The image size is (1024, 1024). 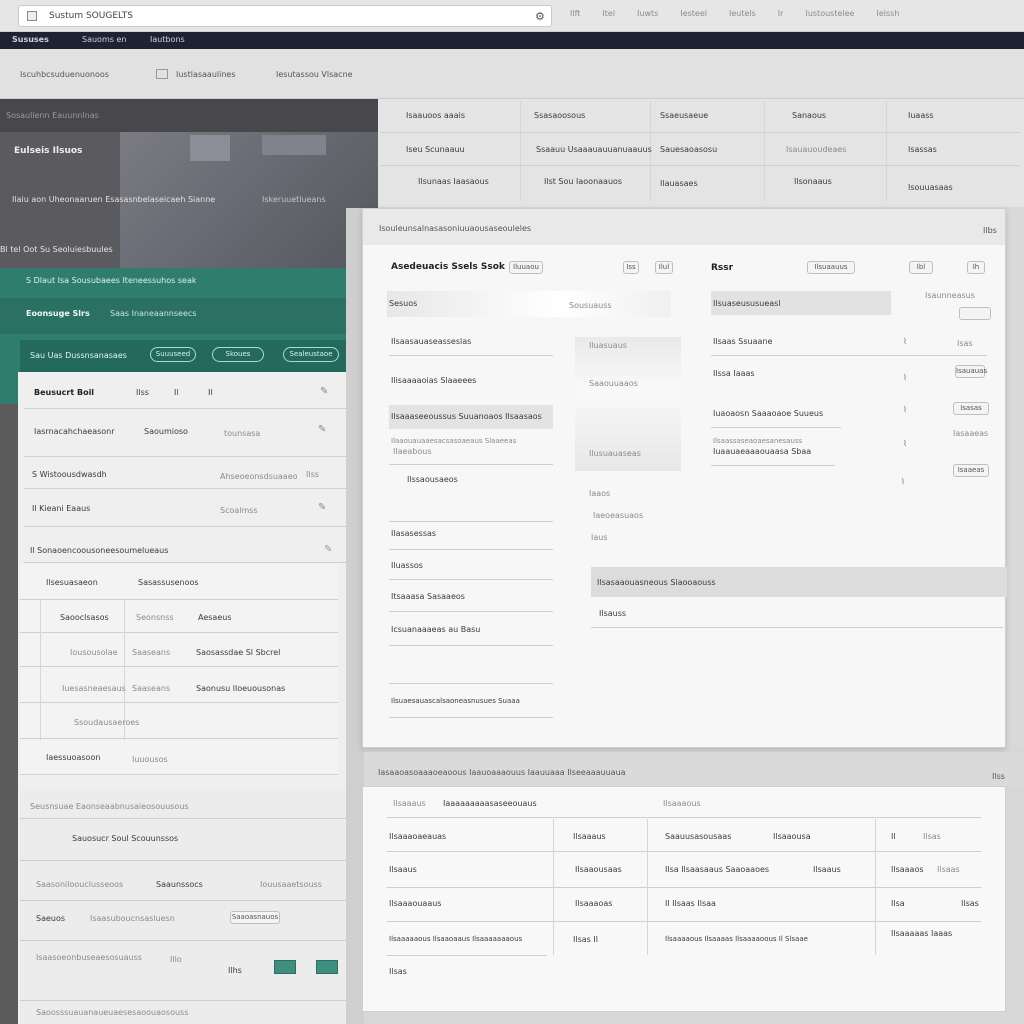 I want to click on nav-item: Itel, so click(x=608, y=16).